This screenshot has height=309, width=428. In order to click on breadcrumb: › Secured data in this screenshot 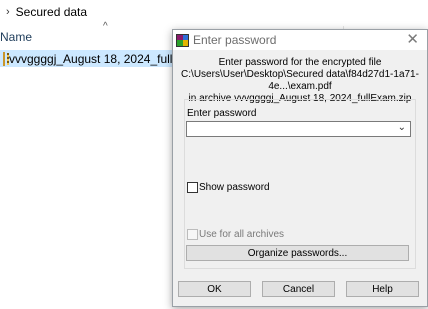, I will do `click(46, 12)`.